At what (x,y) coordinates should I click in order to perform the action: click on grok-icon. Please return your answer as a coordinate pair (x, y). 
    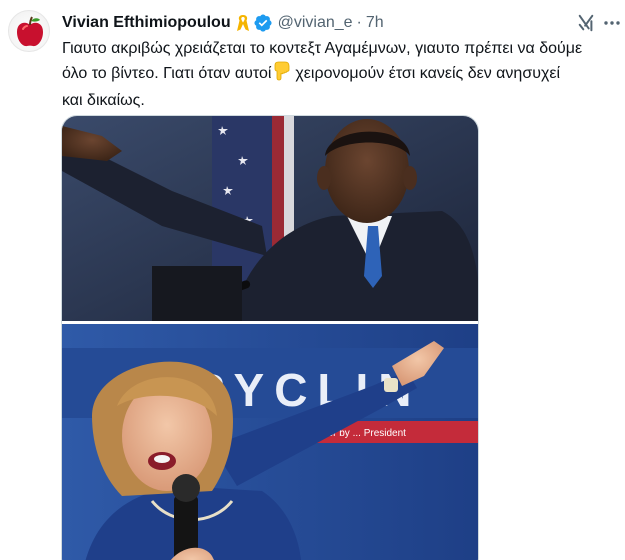
    Looking at the image, I should click on (586, 23).